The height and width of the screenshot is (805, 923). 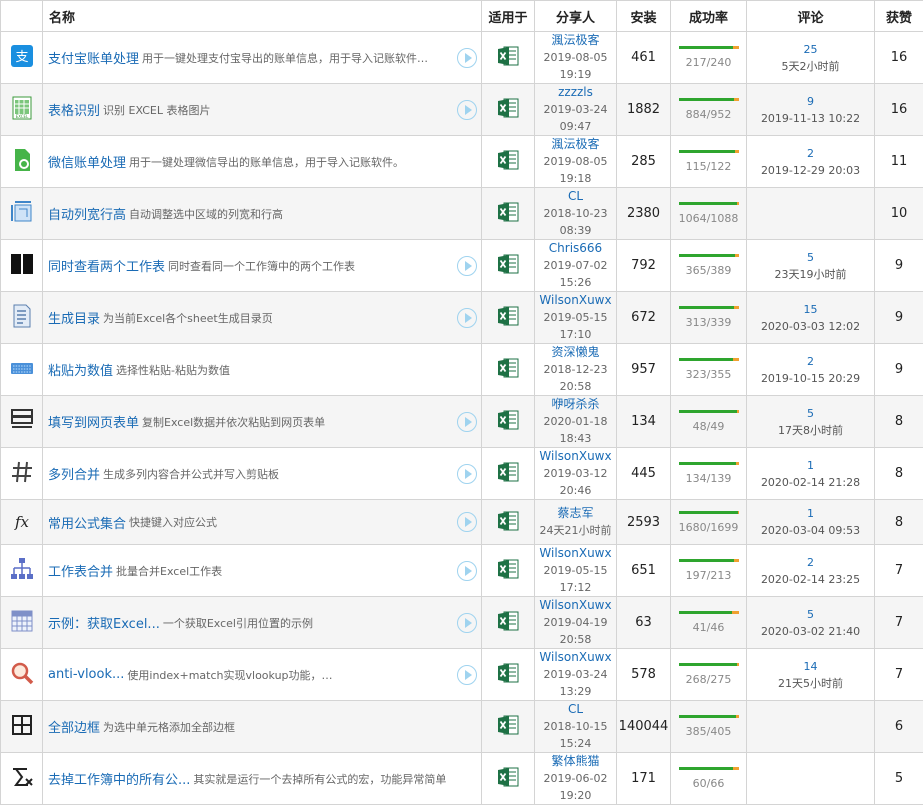 What do you see at coordinates (87, 522) in the screenshot?
I see `plugin-title-link: 常用公式集合` at bounding box center [87, 522].